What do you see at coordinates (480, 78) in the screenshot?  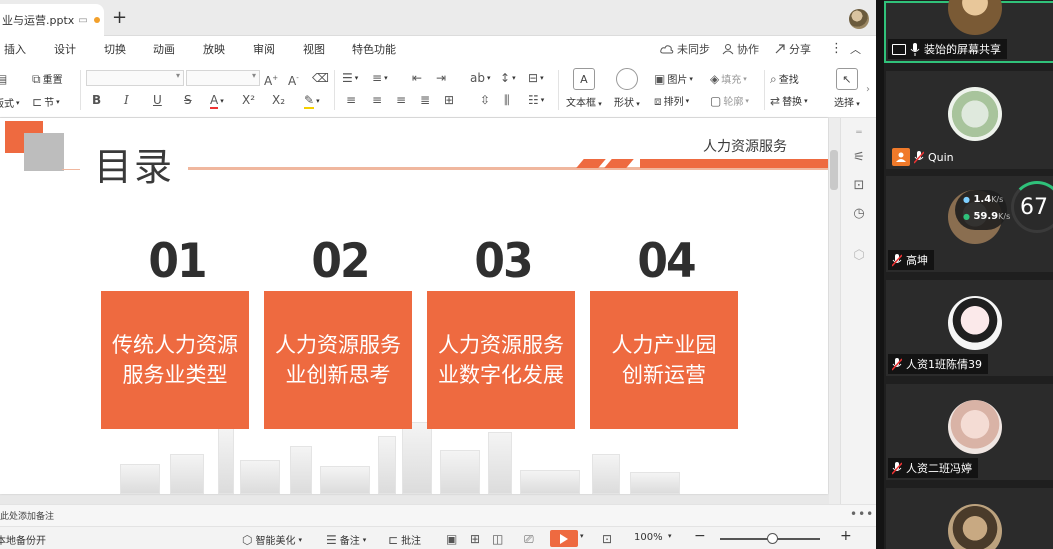 I see `text-direction-icon: ab ▾` at bounding box center [480, 78].